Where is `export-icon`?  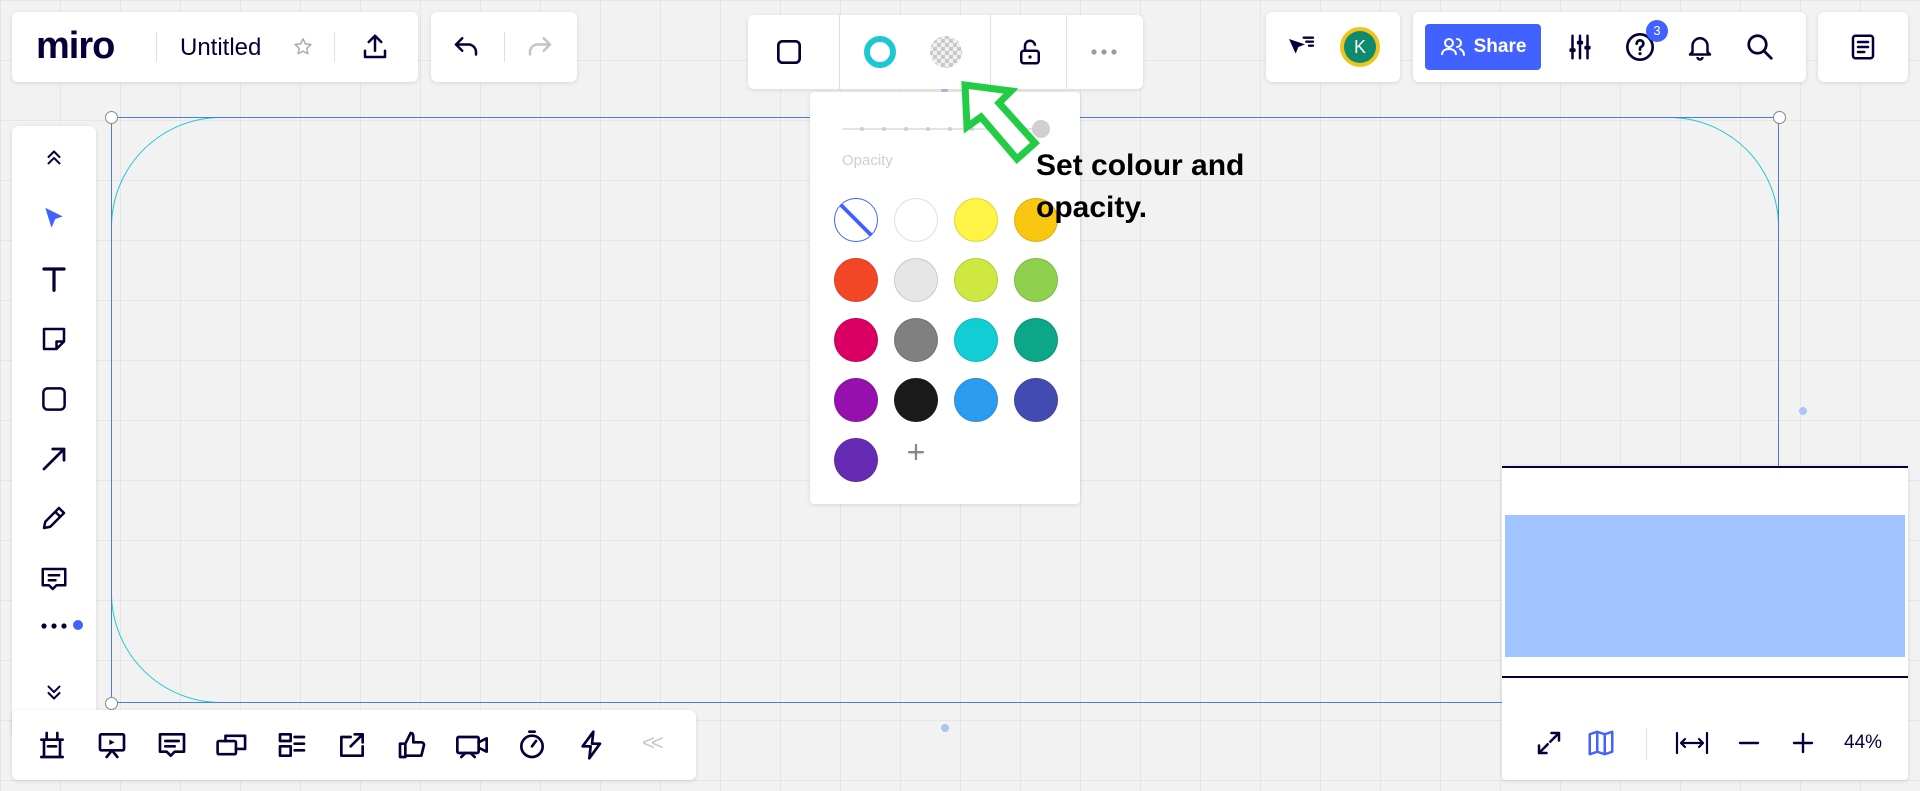 export-icon is located at coordinates (375, 47).